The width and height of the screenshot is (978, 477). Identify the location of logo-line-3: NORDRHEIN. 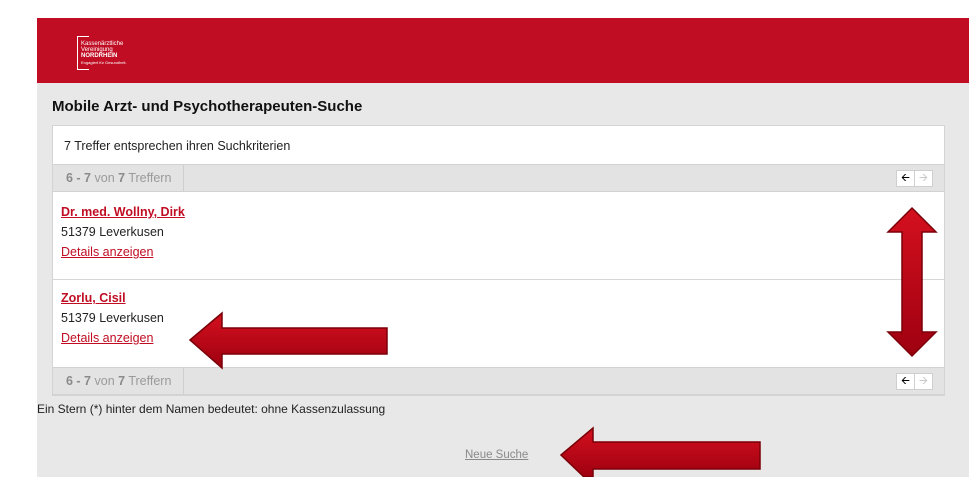
(99, 56).